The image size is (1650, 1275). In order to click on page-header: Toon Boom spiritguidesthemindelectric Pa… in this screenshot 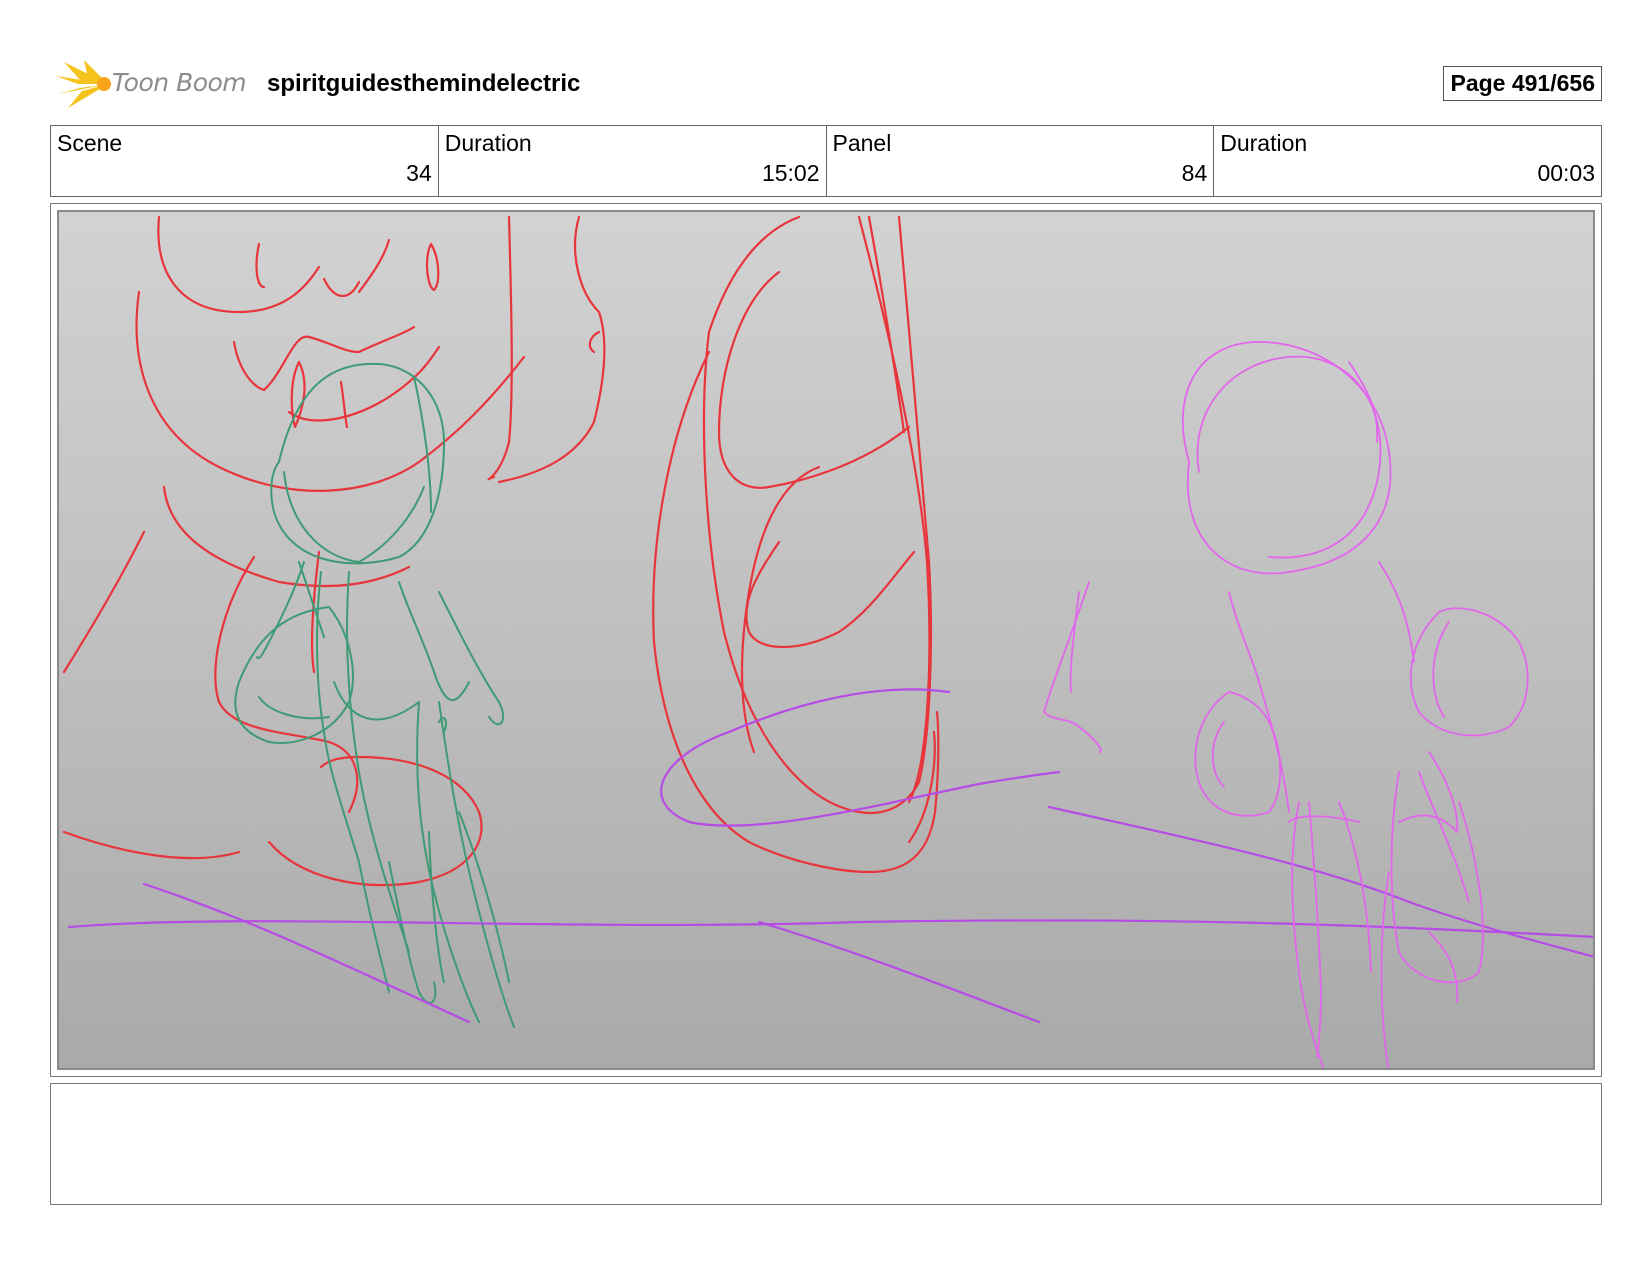, I will do `click(826, 84)`.